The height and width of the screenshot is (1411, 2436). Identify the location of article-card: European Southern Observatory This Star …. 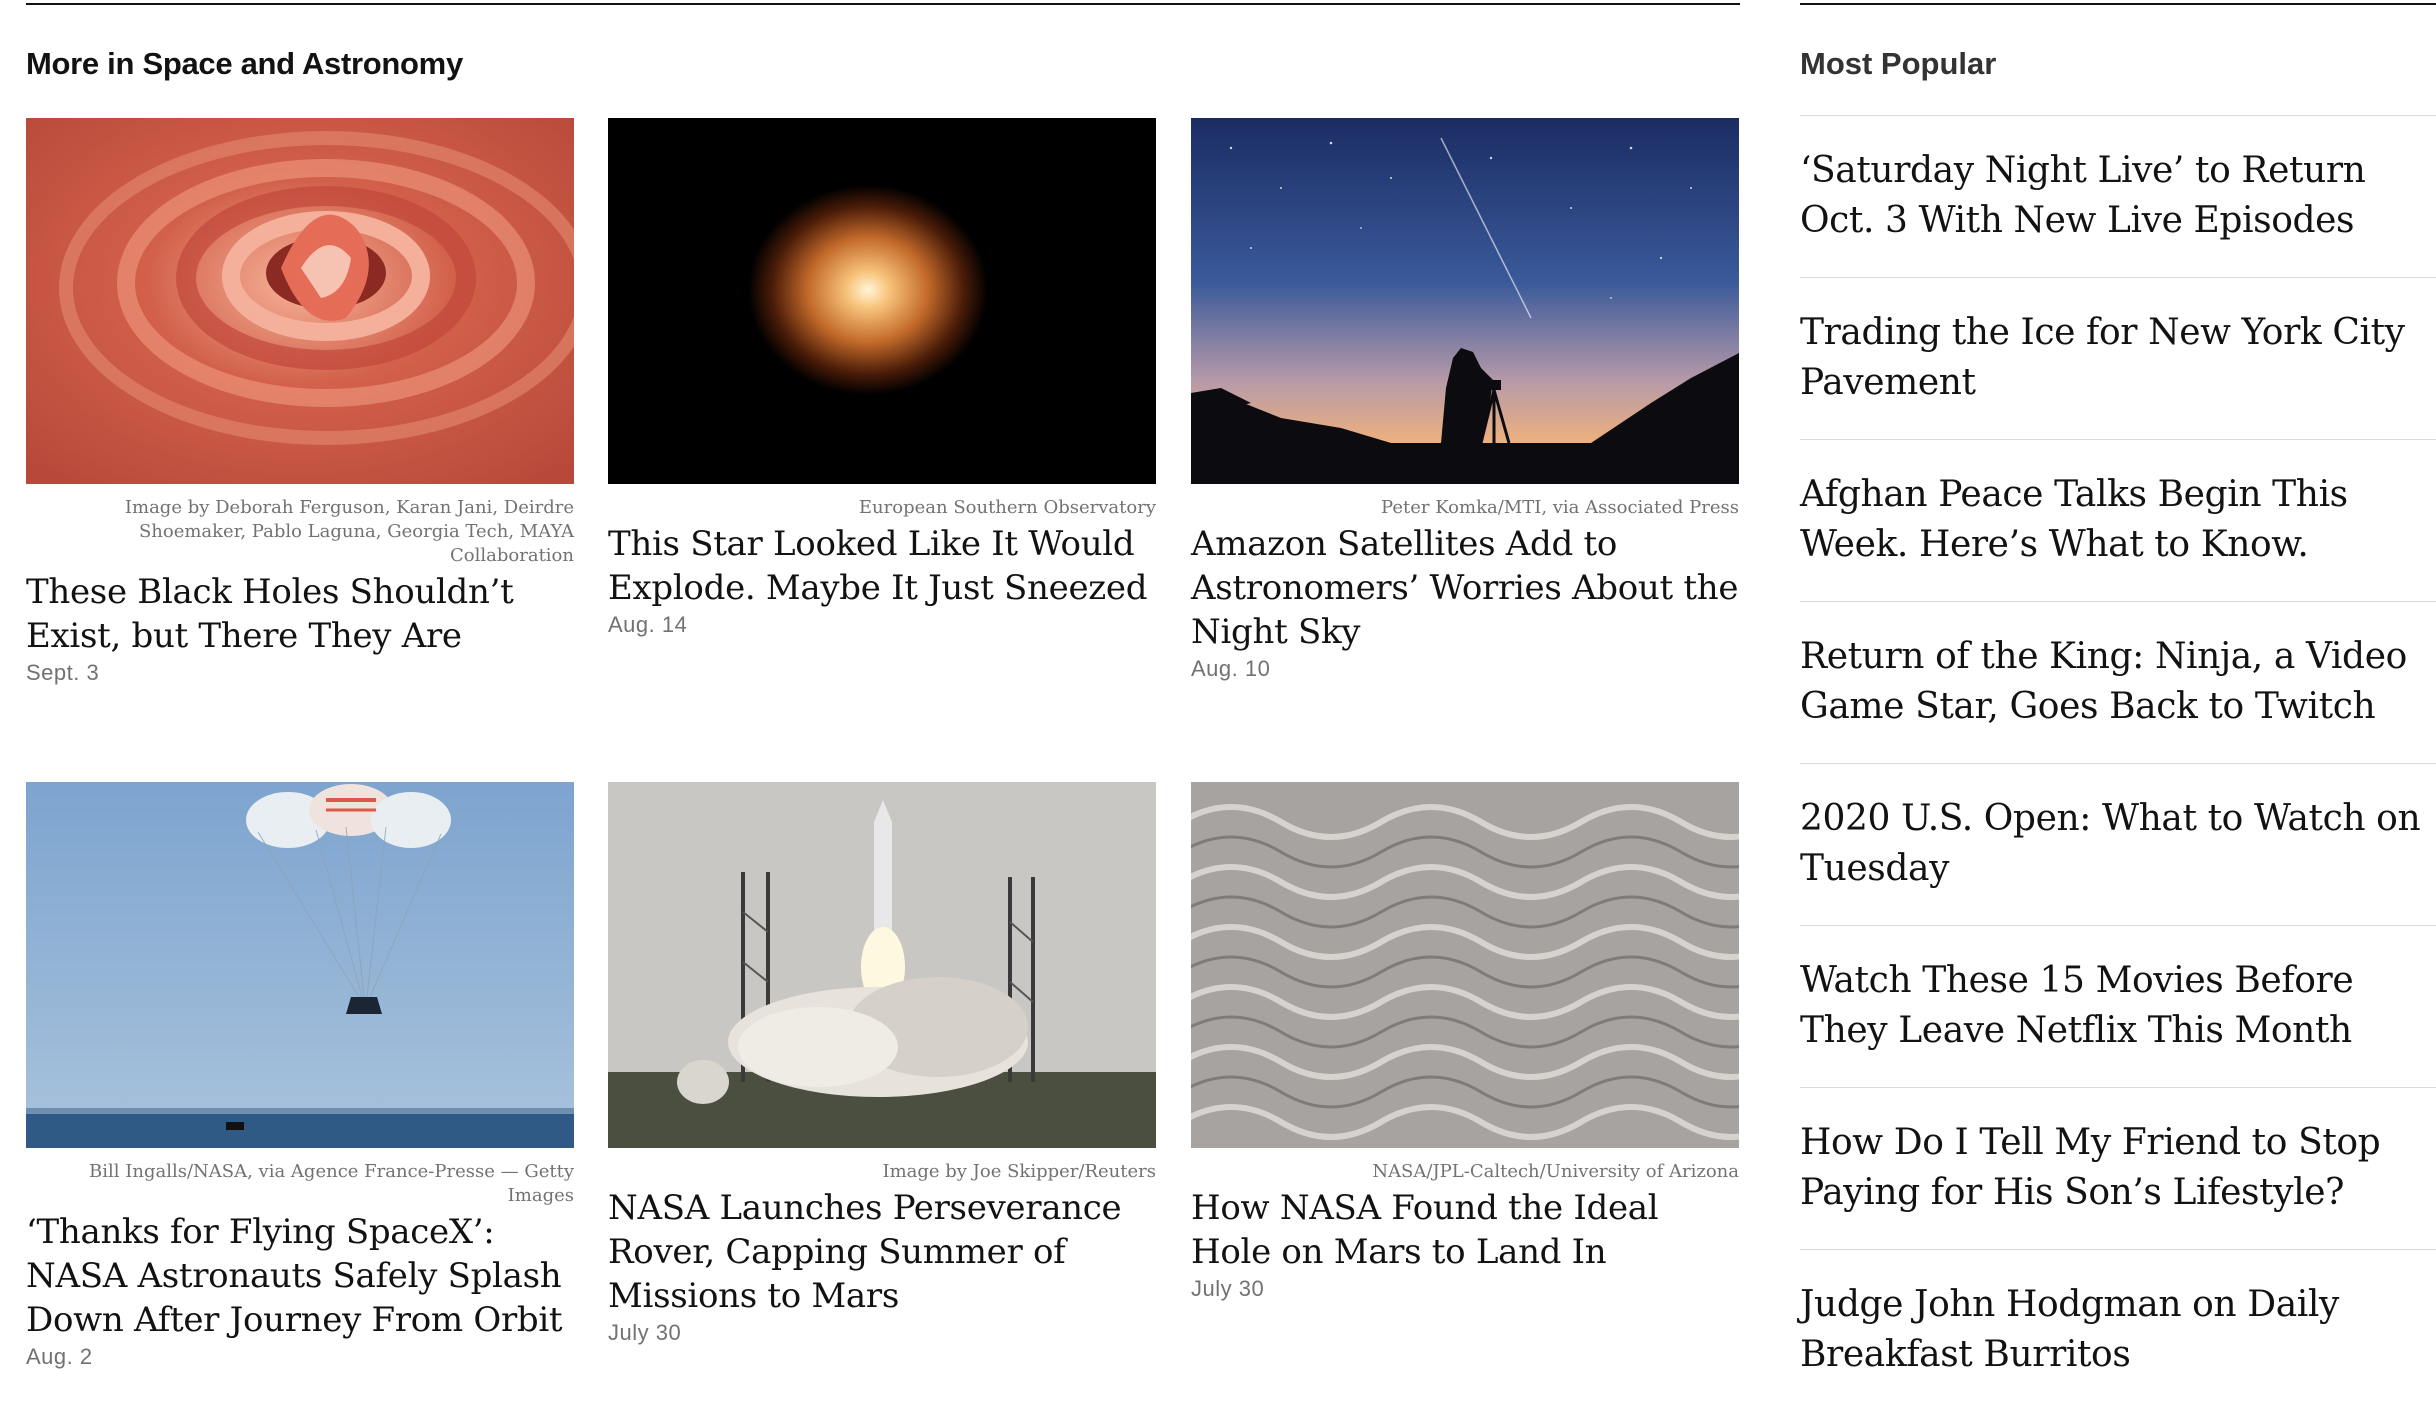
(882, 378).